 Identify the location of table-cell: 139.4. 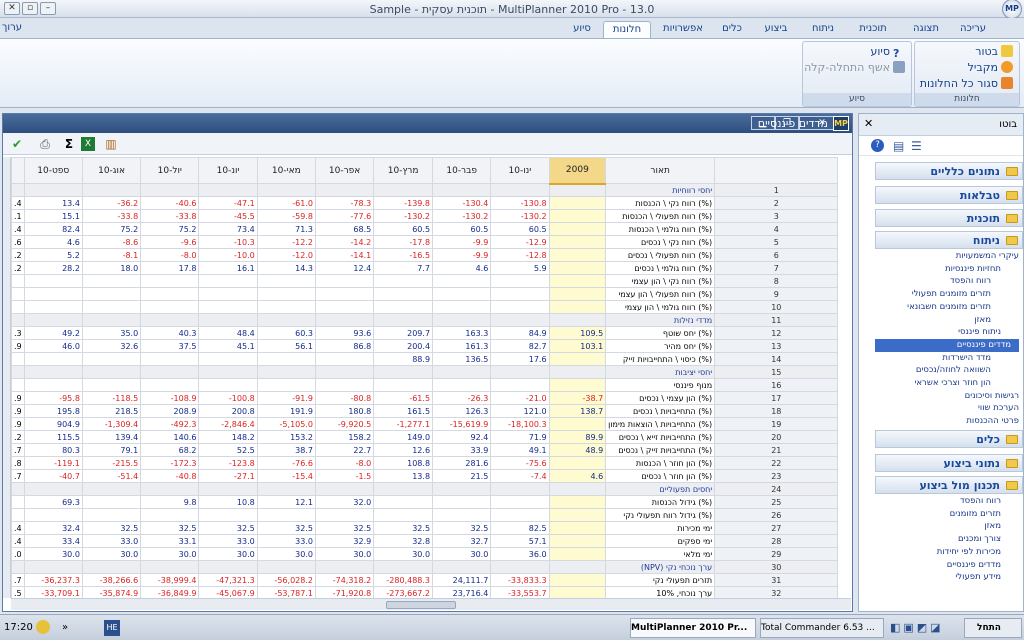
(111, 437).